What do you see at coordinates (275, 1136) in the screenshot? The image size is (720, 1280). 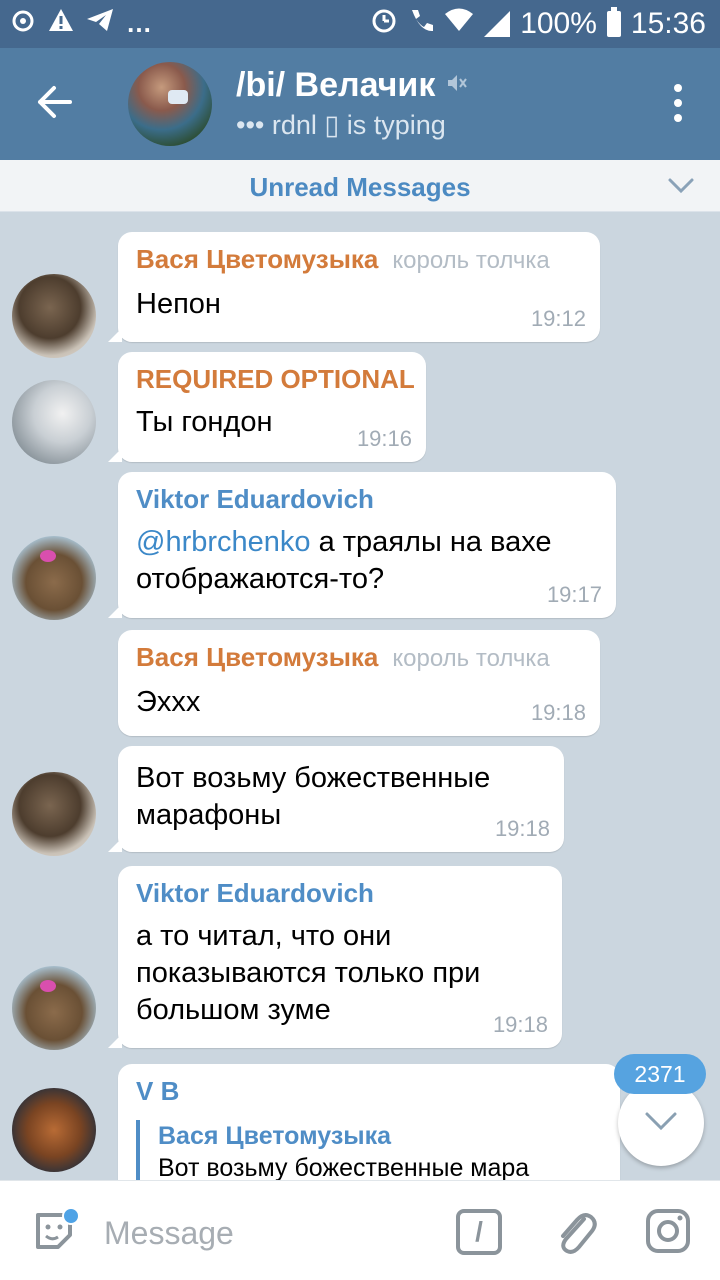 I see `reply-sender: Вася Цветомузыка` at bounding box center [275, 1136].